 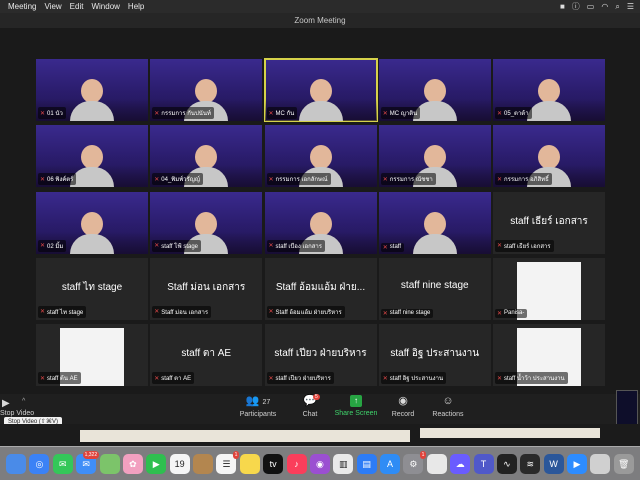 I want to click on participant-tile: ✕ 02 มิ้ม, so click(x=92, y=222).